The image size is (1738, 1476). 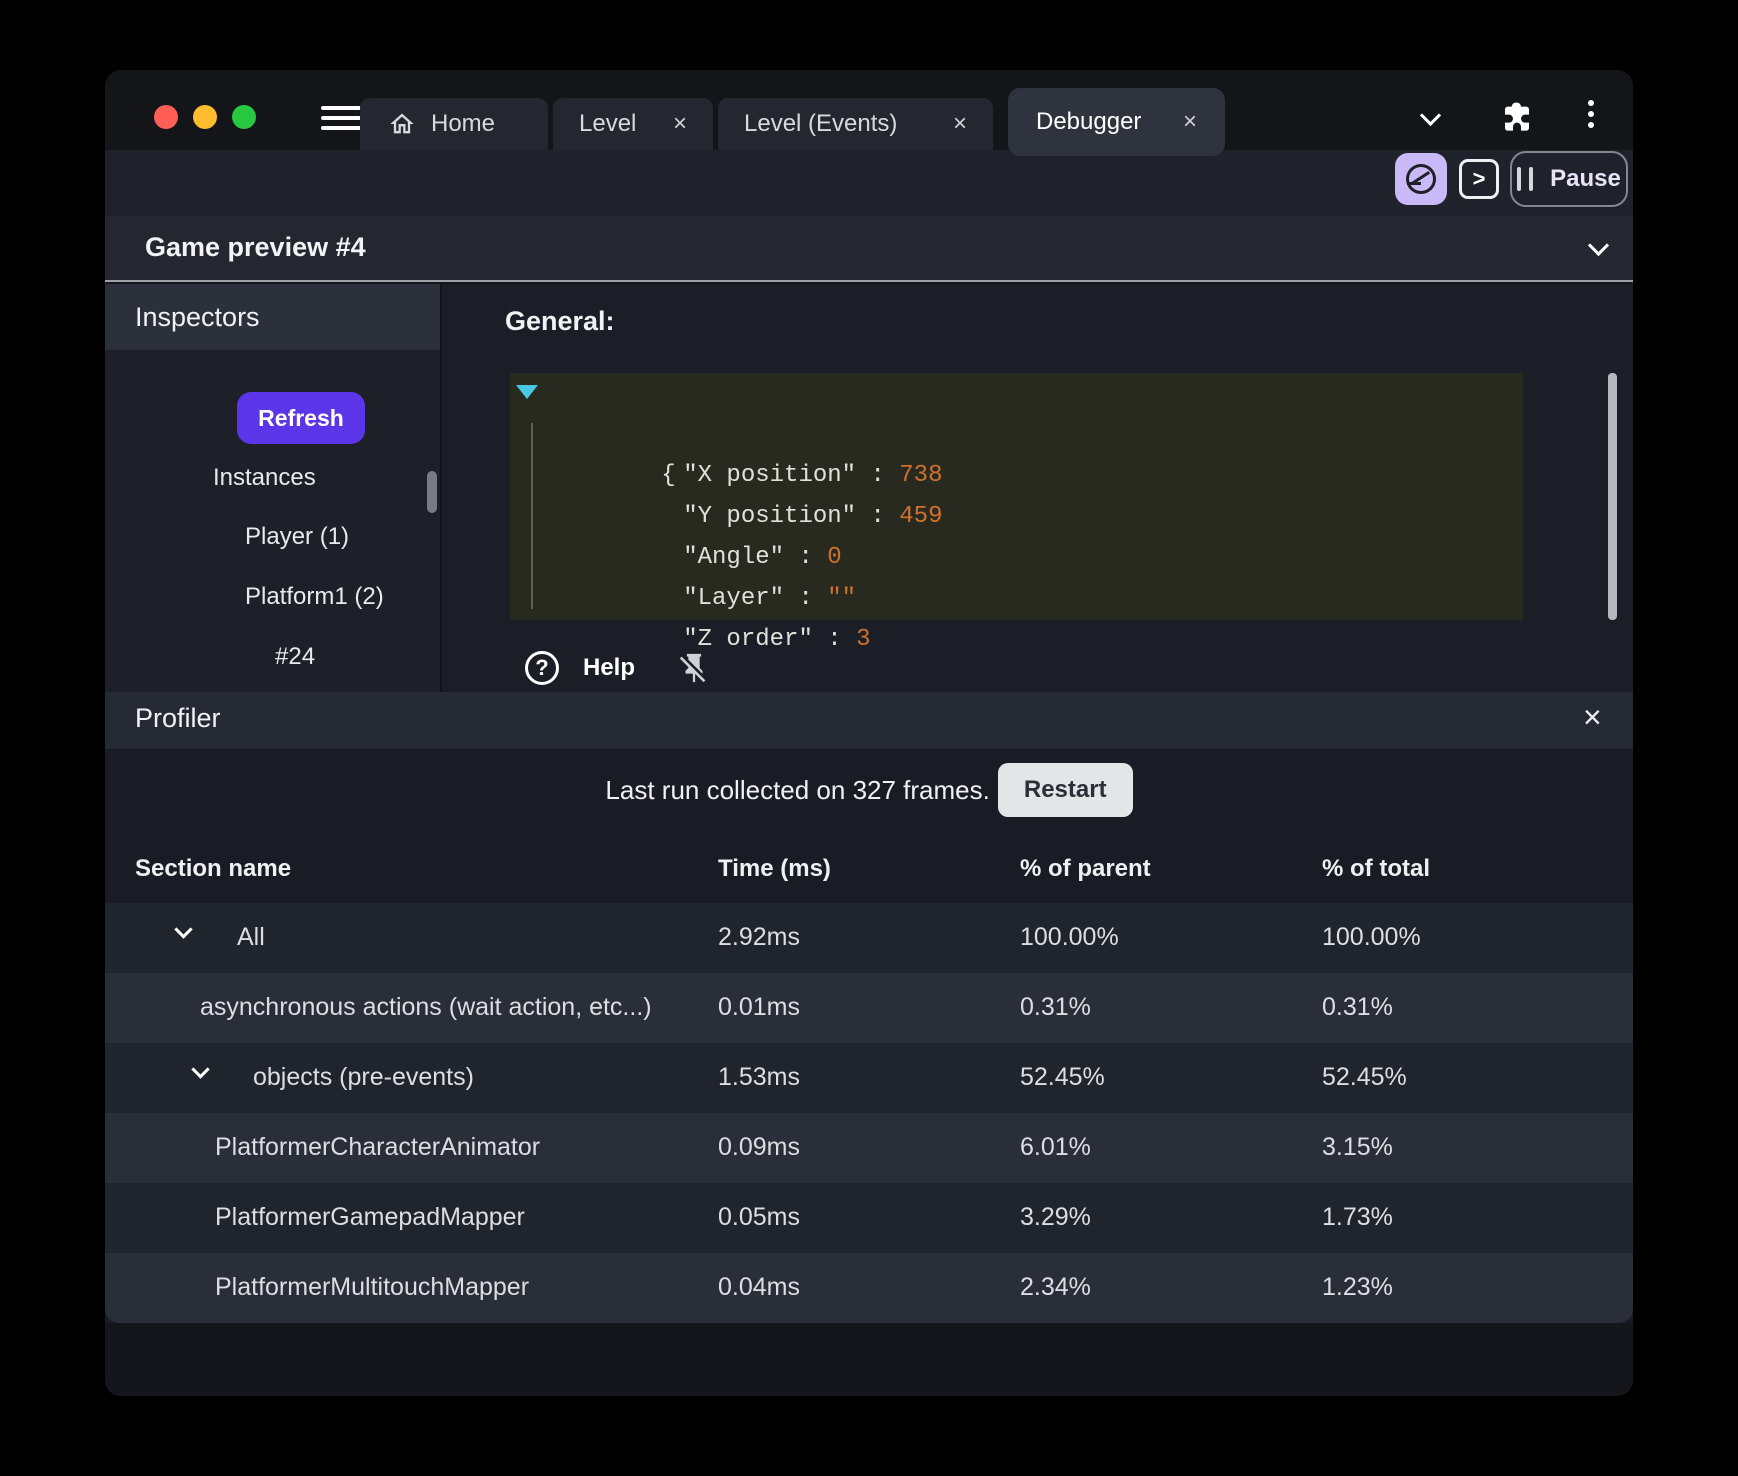 What do you see at coordinates (1517, 116) in the screenshot?
I see `extensions-puzzle-icon` at bounding box center [1517, 116].